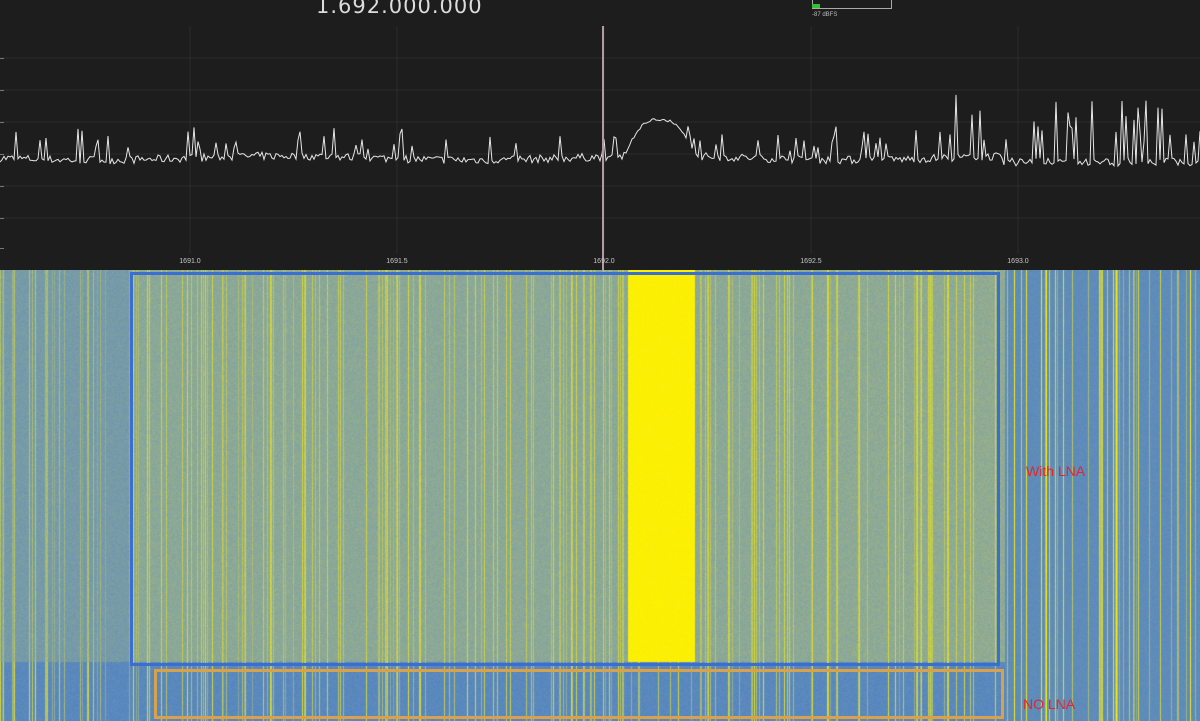  Describe the element at coordinates (1018, 261) in the screenshot. I see `freq-axis-label: 1693.0` at that location.